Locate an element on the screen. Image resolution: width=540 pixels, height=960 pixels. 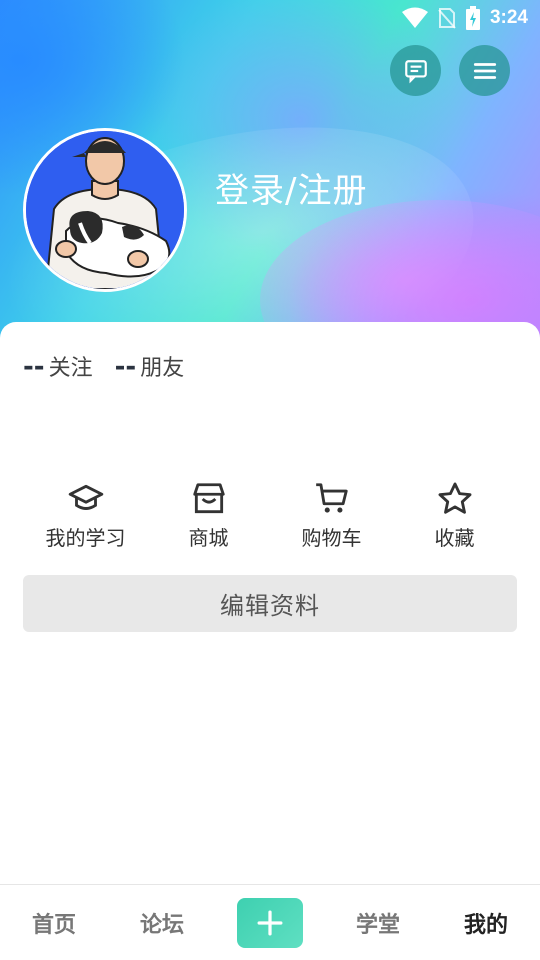
feature-cart: 购物车 is located at coordinates (331, 515).